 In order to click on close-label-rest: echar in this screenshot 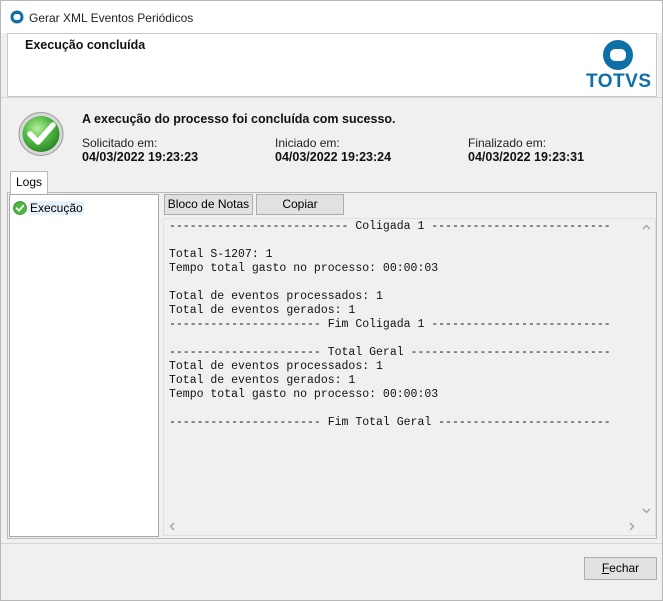, I will do `click(624, 568)`.